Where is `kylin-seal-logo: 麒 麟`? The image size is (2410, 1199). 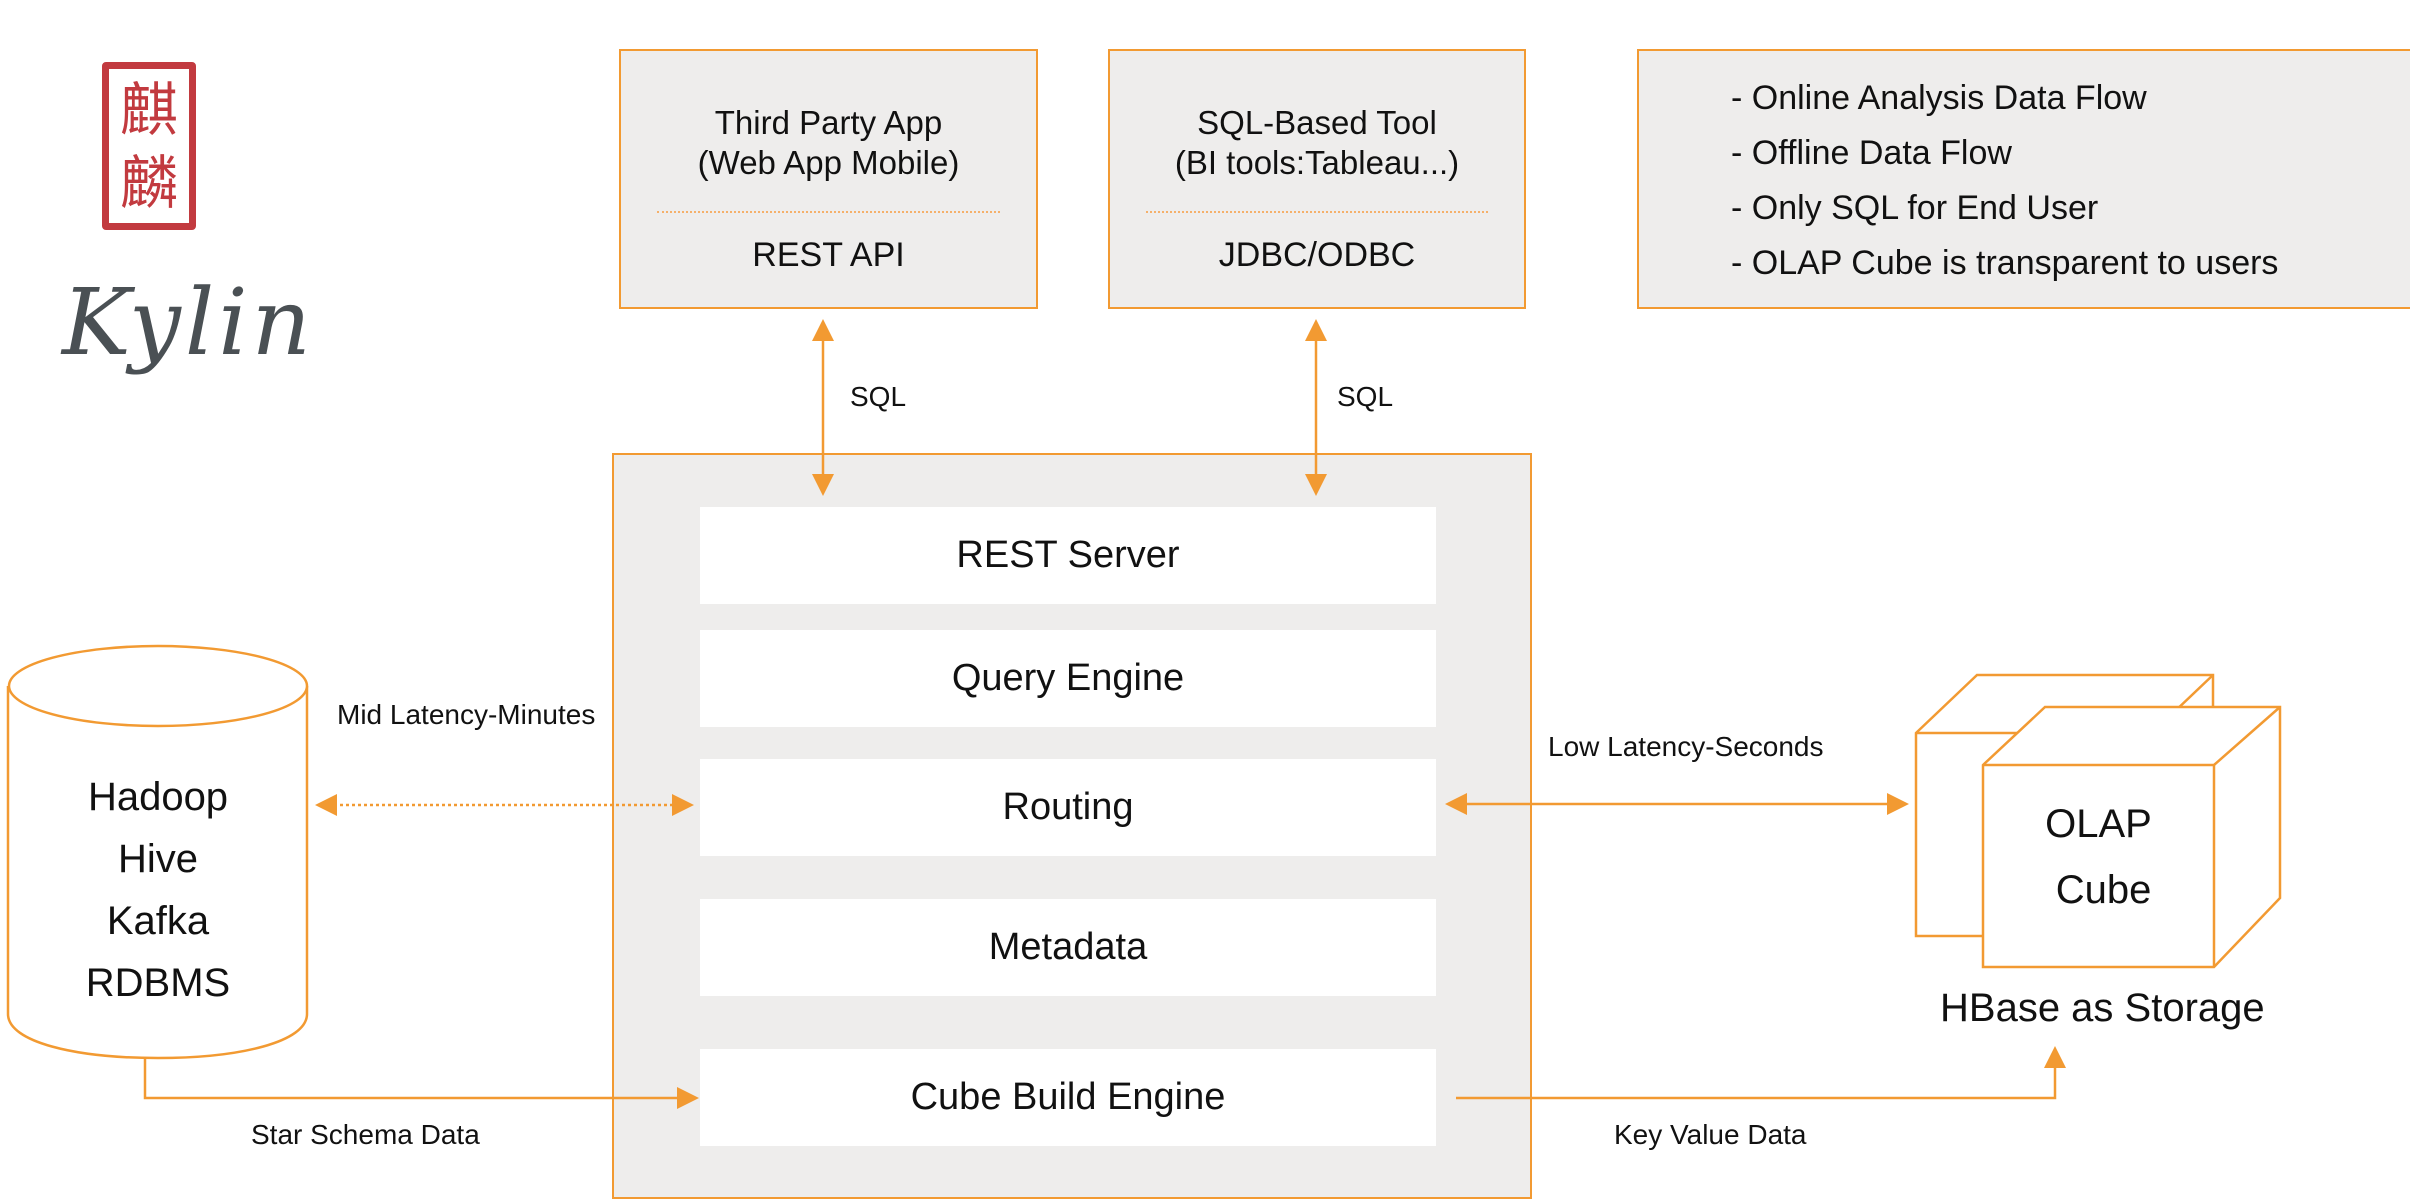 kylin-seal-logo: 麒 麟 is located at coordinates (149, 146).